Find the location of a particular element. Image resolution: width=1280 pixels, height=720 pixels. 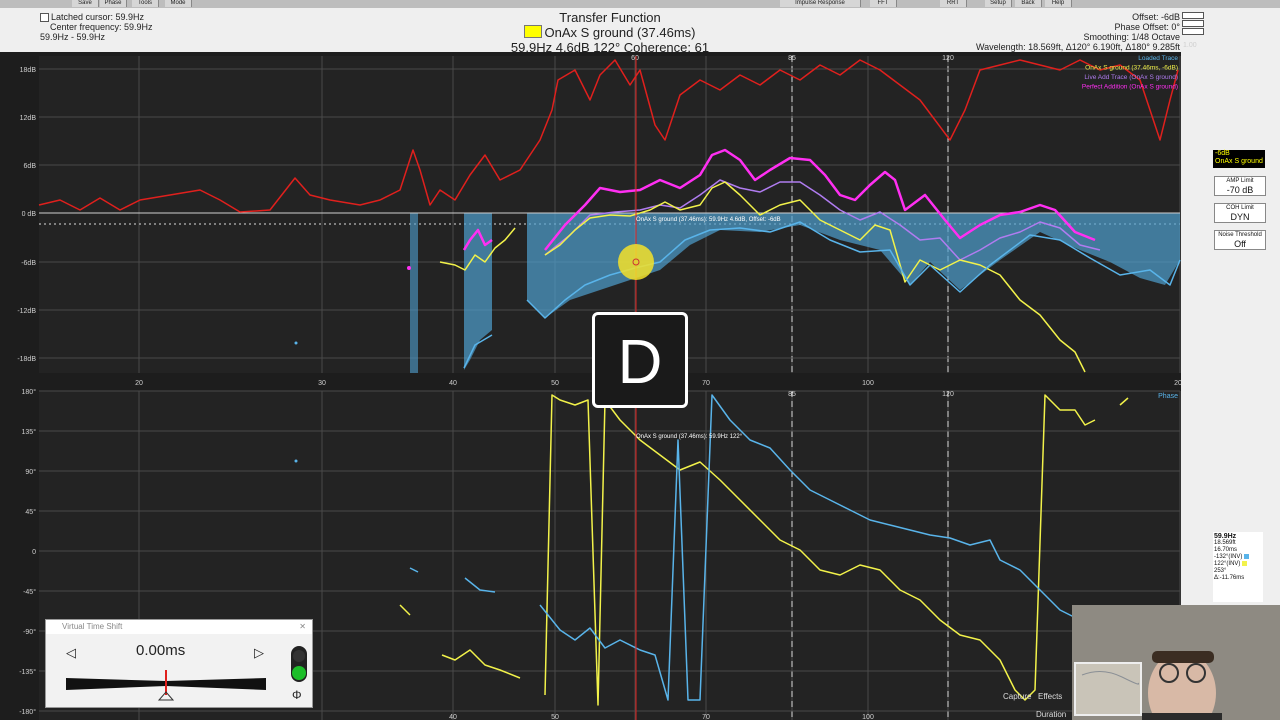

virtual-time-shift-window: Virtual Time Shift ✕ ◁ 0.00ms ▷ Φ is located at coordinates (179, 663).